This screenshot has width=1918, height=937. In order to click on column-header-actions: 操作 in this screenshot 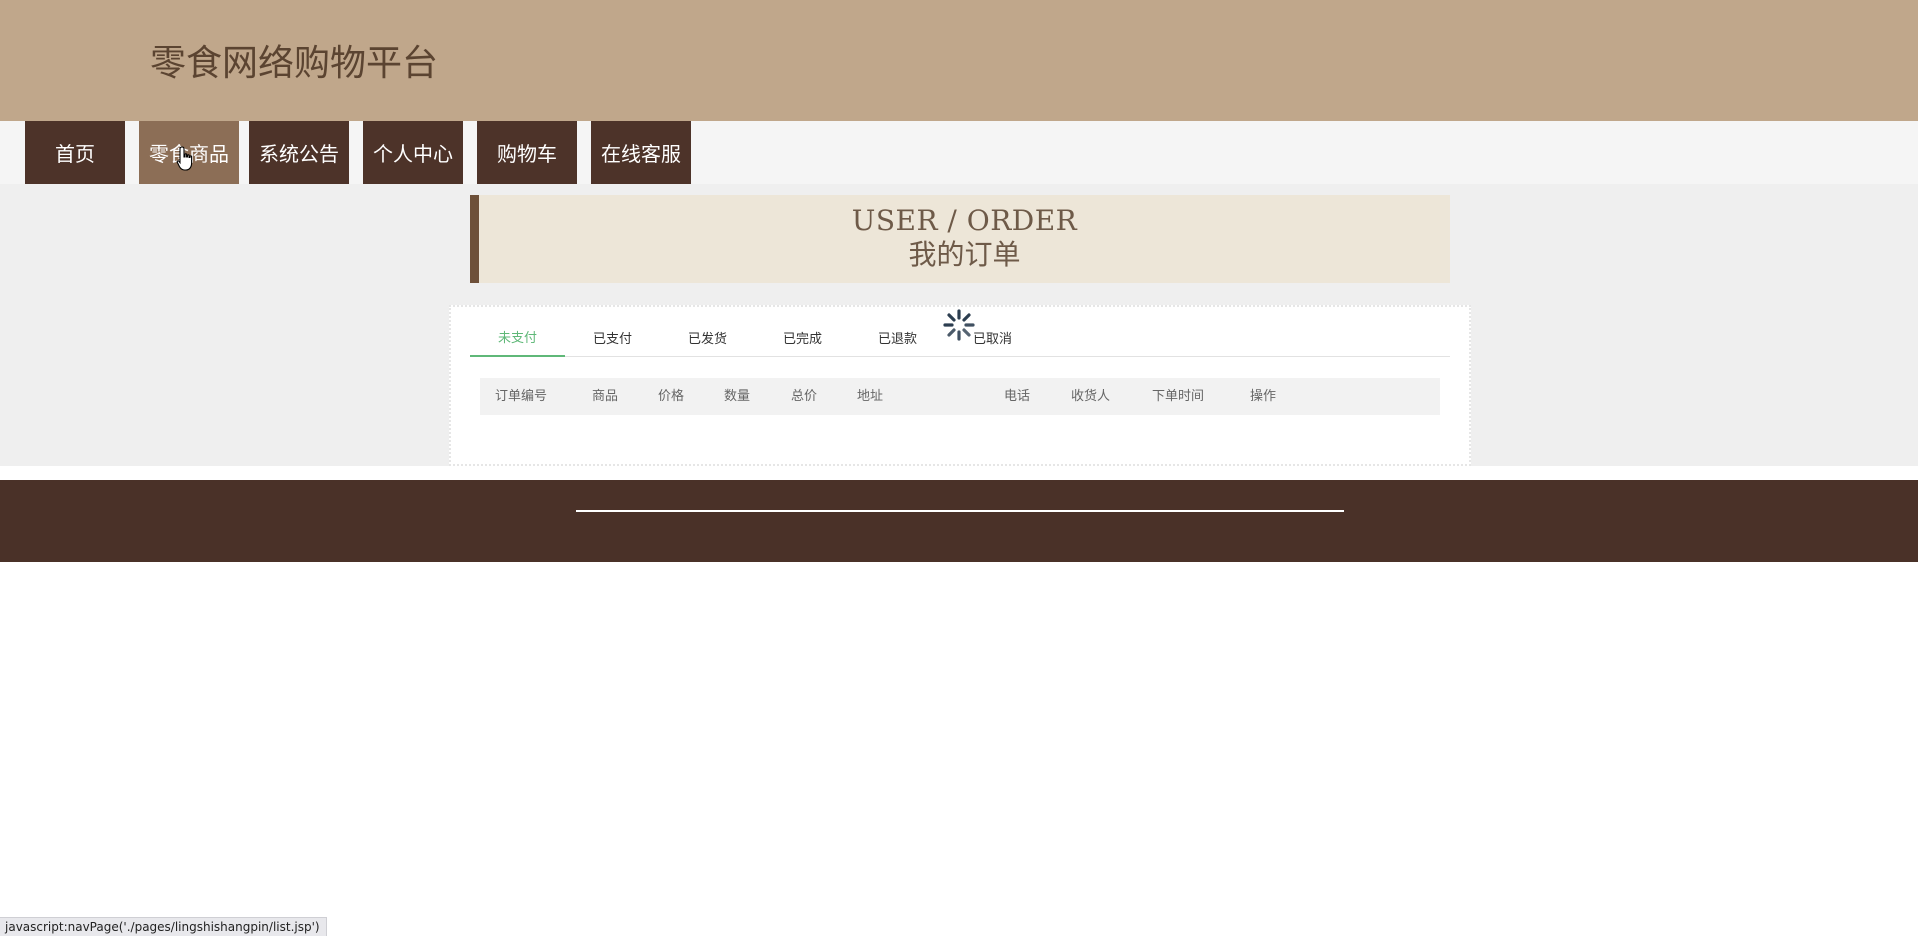, I will do `click(1263, 396)`.